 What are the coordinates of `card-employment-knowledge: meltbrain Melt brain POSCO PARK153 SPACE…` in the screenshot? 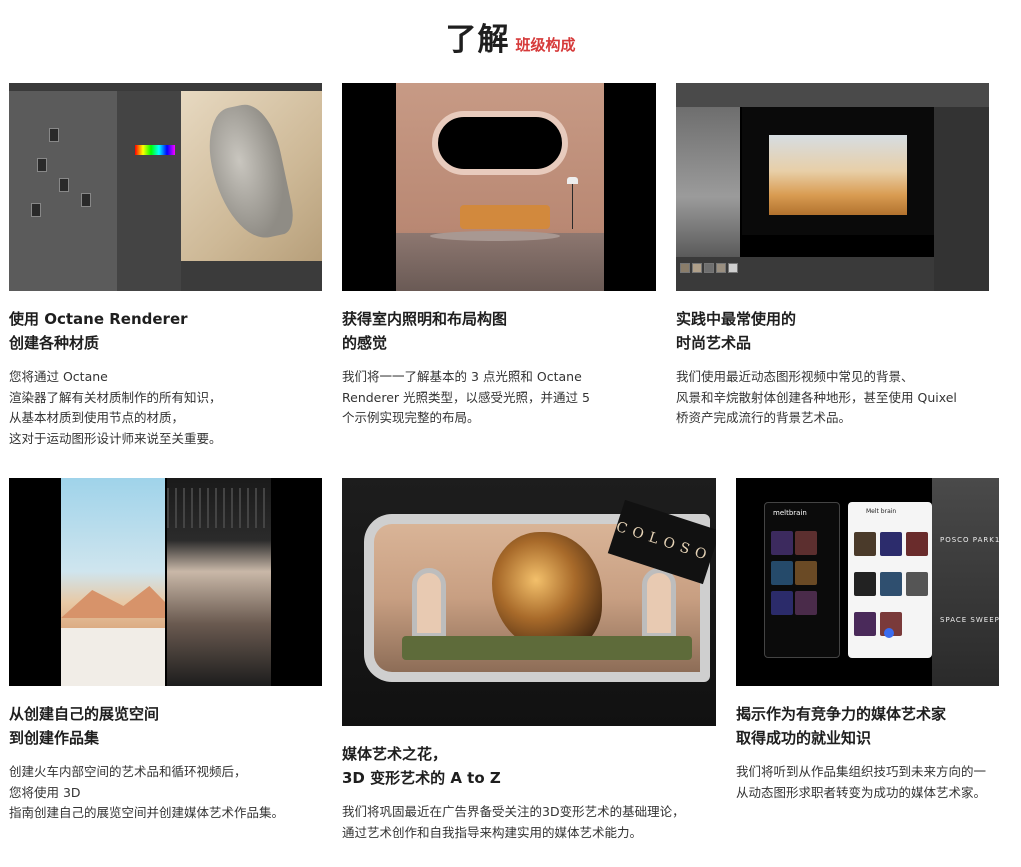 It's located at (867, 640).